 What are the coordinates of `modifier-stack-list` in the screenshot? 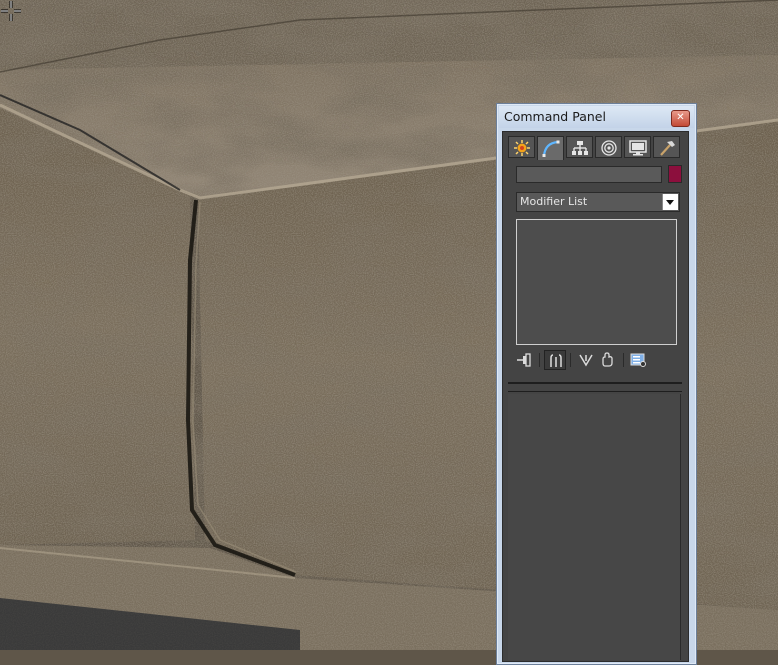 It's located at (596, 282).